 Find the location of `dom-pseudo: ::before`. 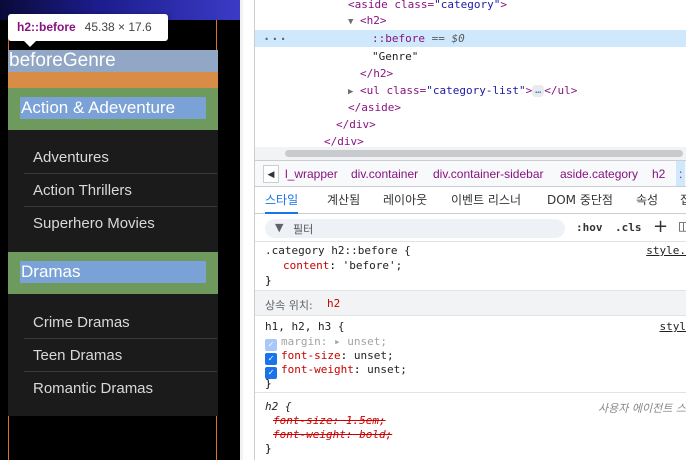

dom-pseudo: ::before is located at coordinates (398, 38).